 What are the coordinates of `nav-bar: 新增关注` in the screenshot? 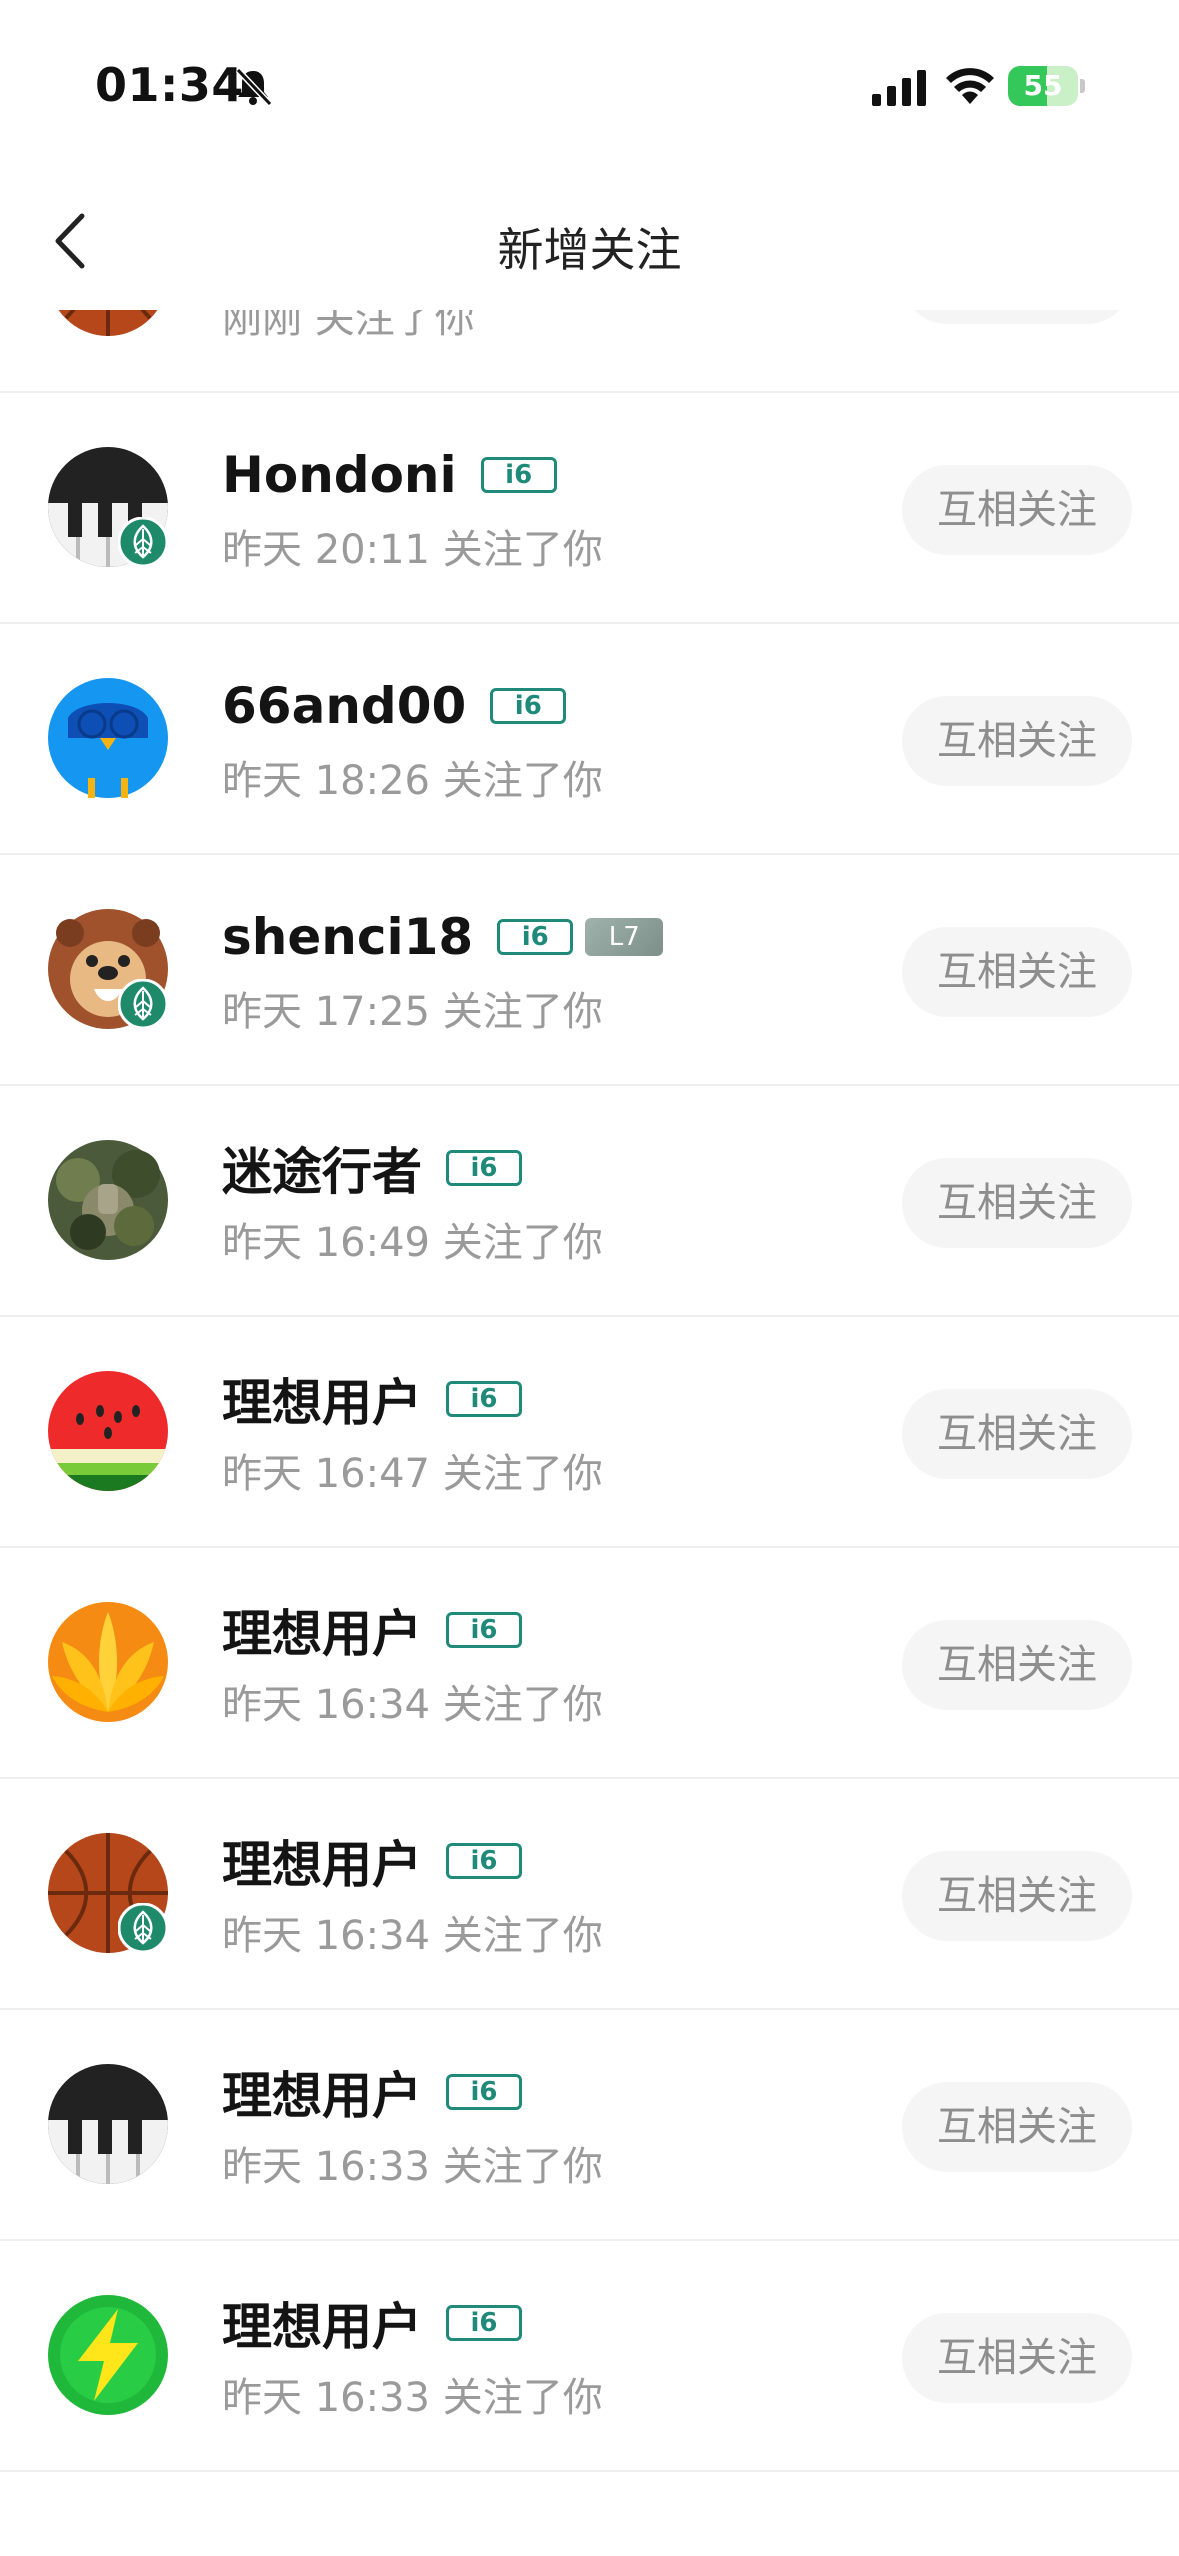 It's located at (589, 240).